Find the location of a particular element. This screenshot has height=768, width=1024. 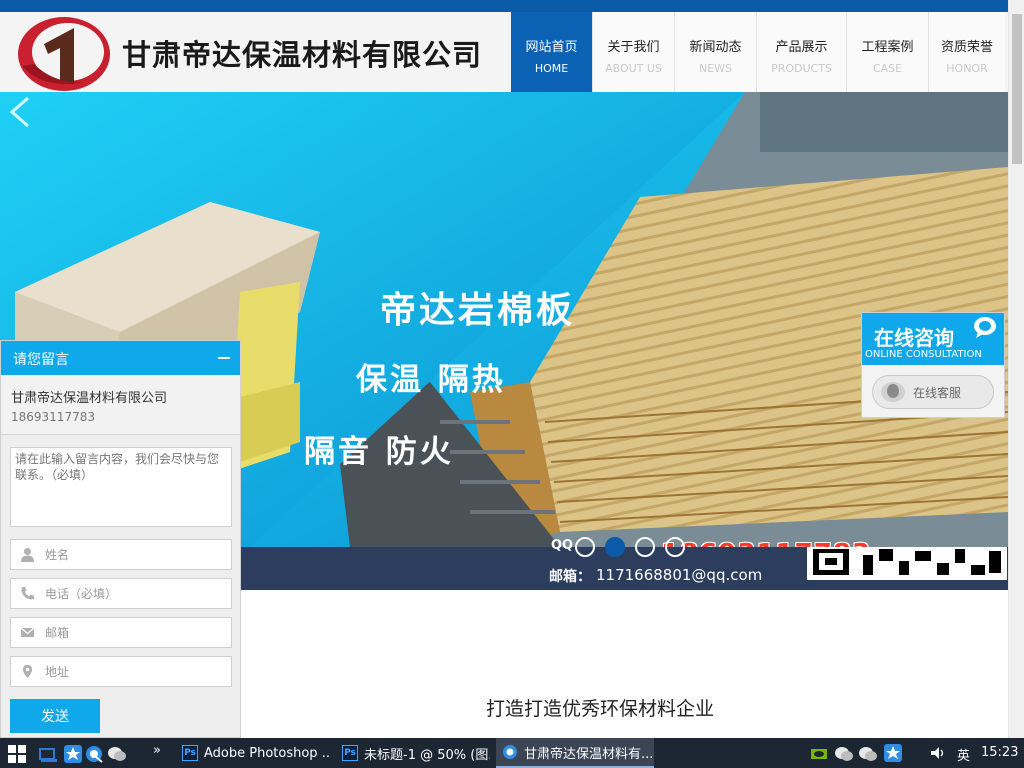

top-strip is located at coordinates (504, 6).